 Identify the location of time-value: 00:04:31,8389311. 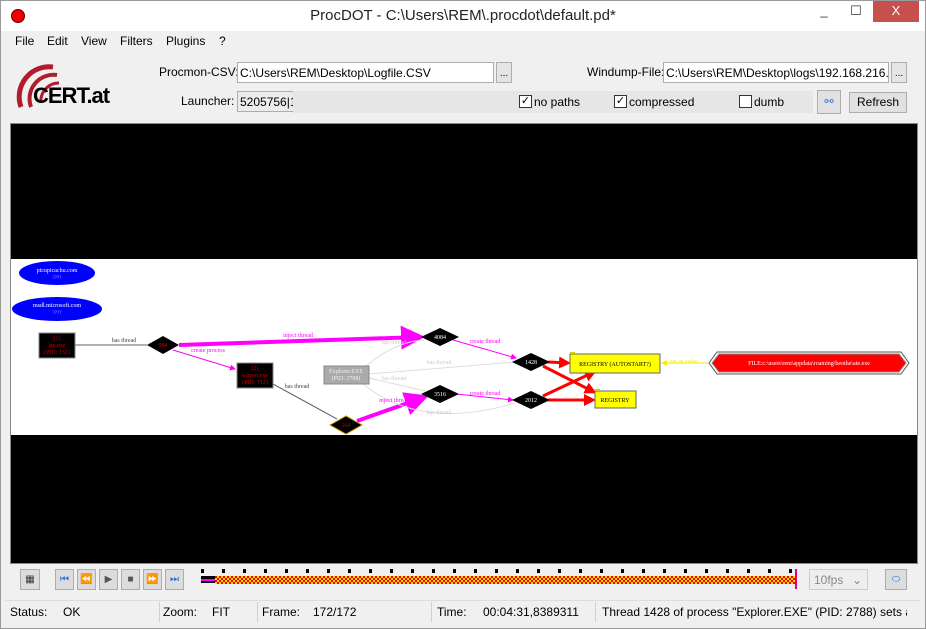
(531, 612).